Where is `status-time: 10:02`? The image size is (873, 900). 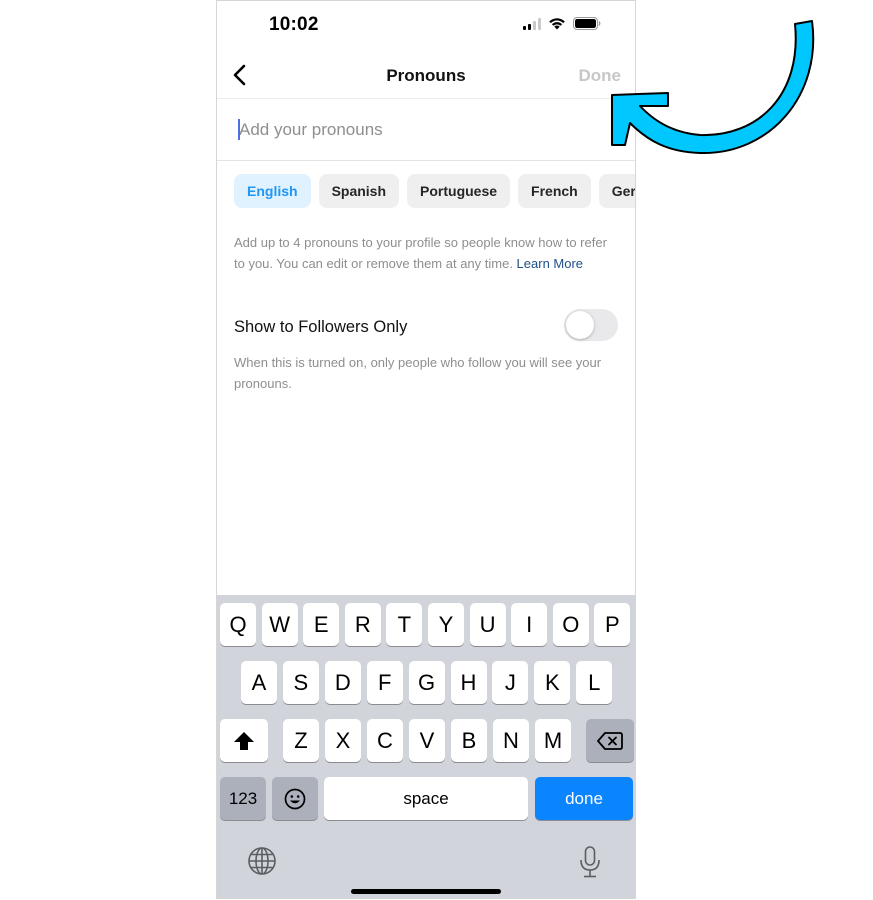
status-time: 10:02 is located at coordinates (294, 24).